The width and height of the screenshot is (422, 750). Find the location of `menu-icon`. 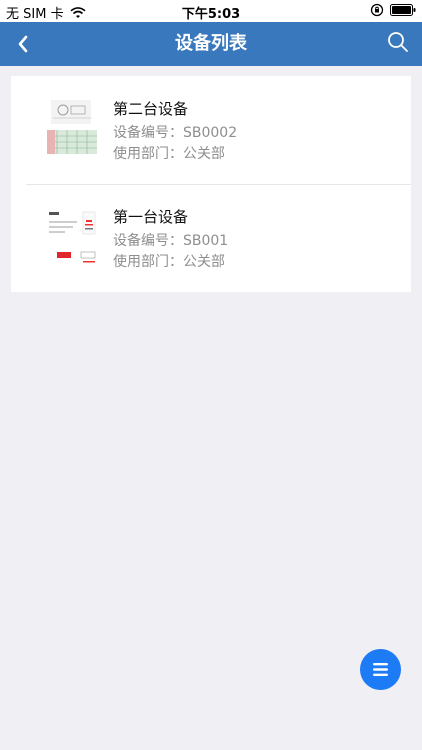

menu-icon is located at coordinates (380, 669).